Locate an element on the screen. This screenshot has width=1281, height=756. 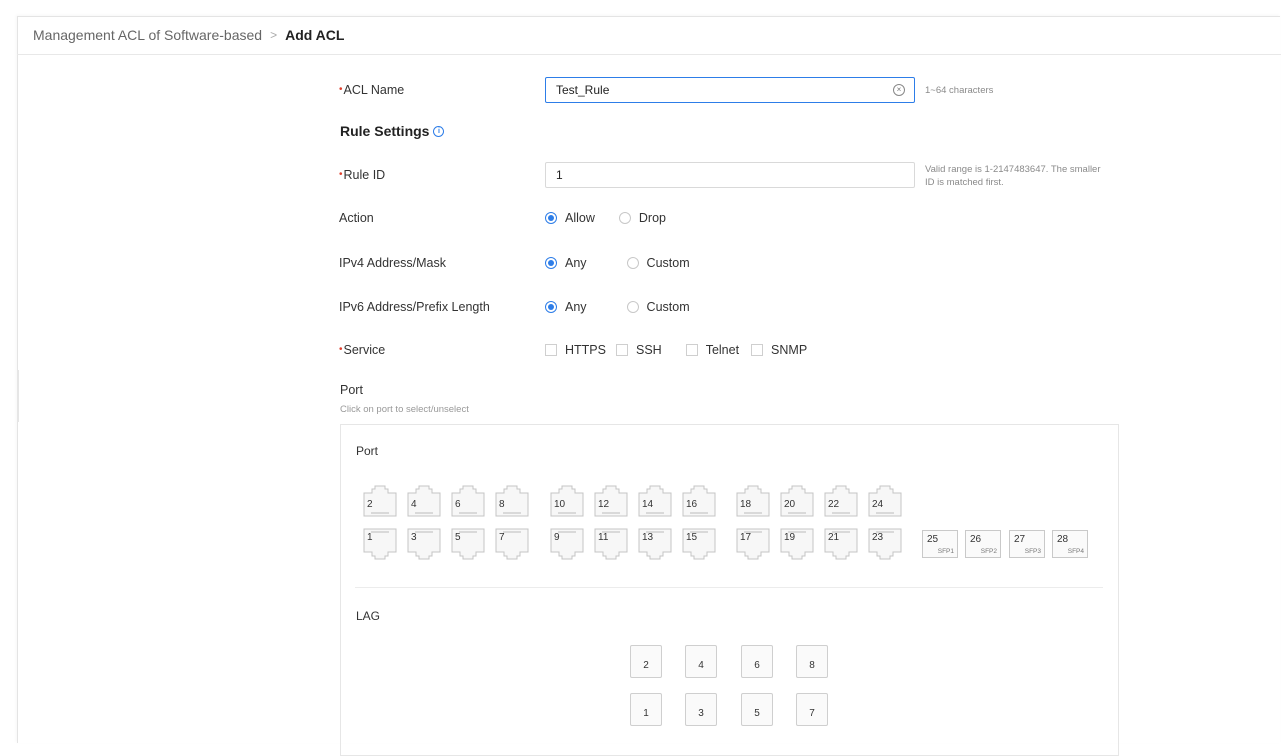
required-marker: • is located at coordinates (341, 174).